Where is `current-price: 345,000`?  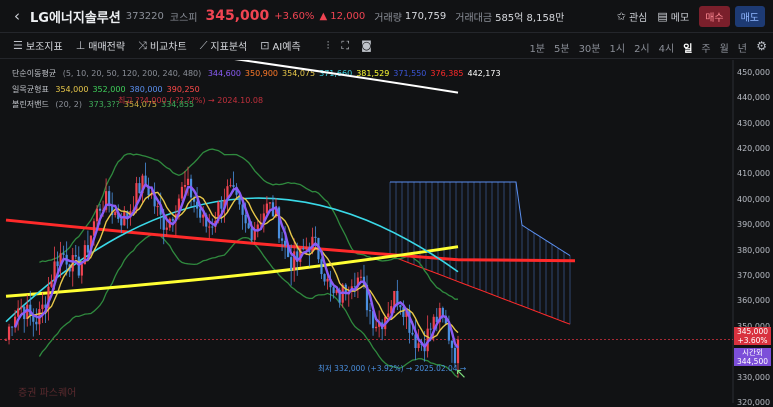 current-price: 345,000 is located at coordinates (237, 16).